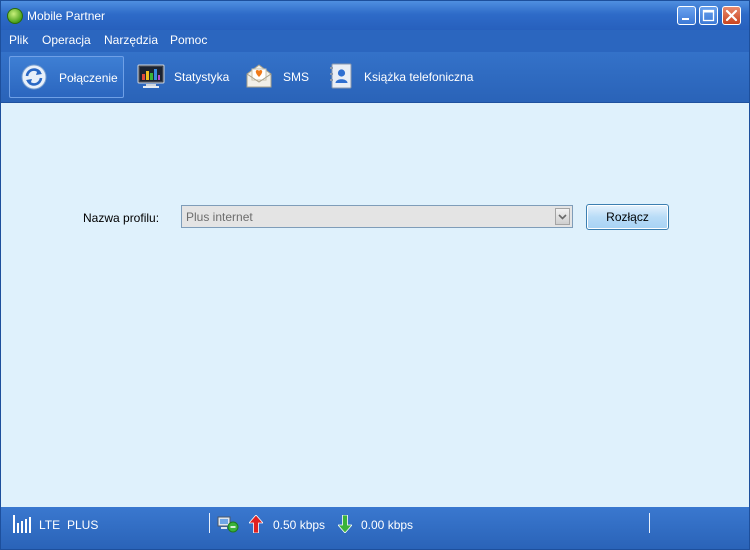  I want to click on tab-connection: Połączenie, so click(66, 77).